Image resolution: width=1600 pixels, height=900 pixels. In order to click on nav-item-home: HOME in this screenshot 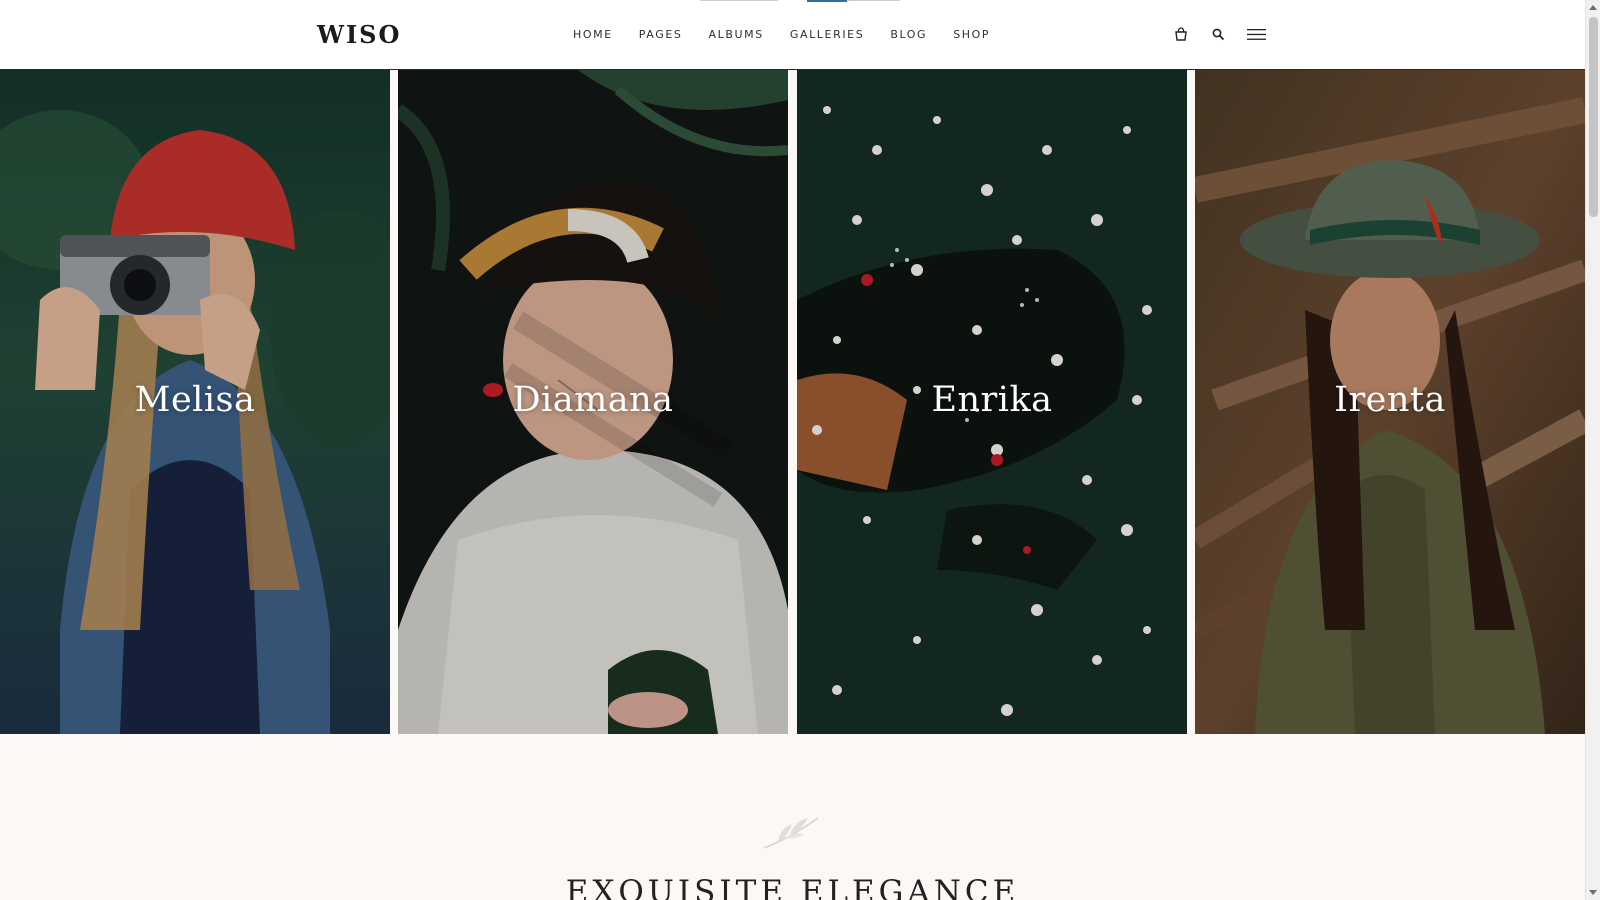, I will do `click(593, 34)`.